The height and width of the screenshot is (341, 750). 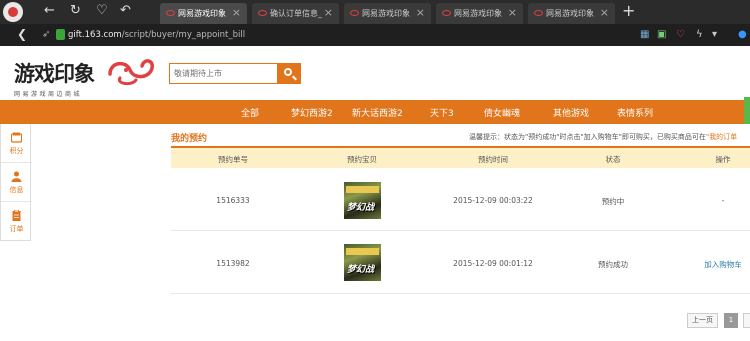 What do you see at coordinates (702, 320) in the screenshot?
I see `prev-page-button: 上一页` at bounding box center [702, 320].